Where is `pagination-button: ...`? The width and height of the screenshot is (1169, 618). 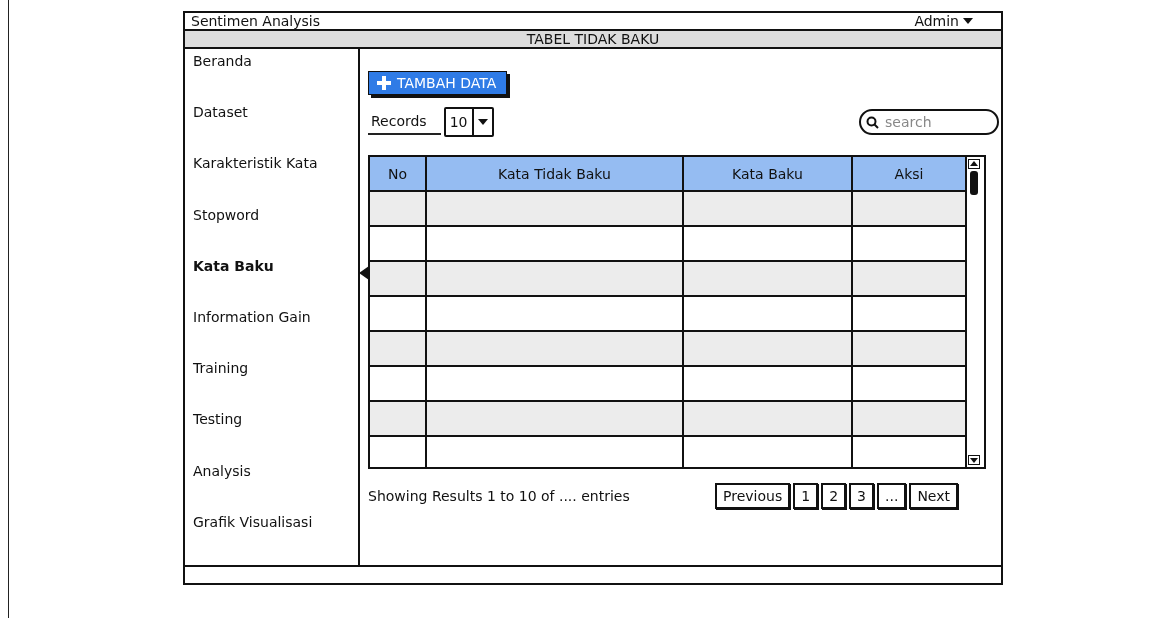 pagination-button: ... is located at coordinates (892, 496).